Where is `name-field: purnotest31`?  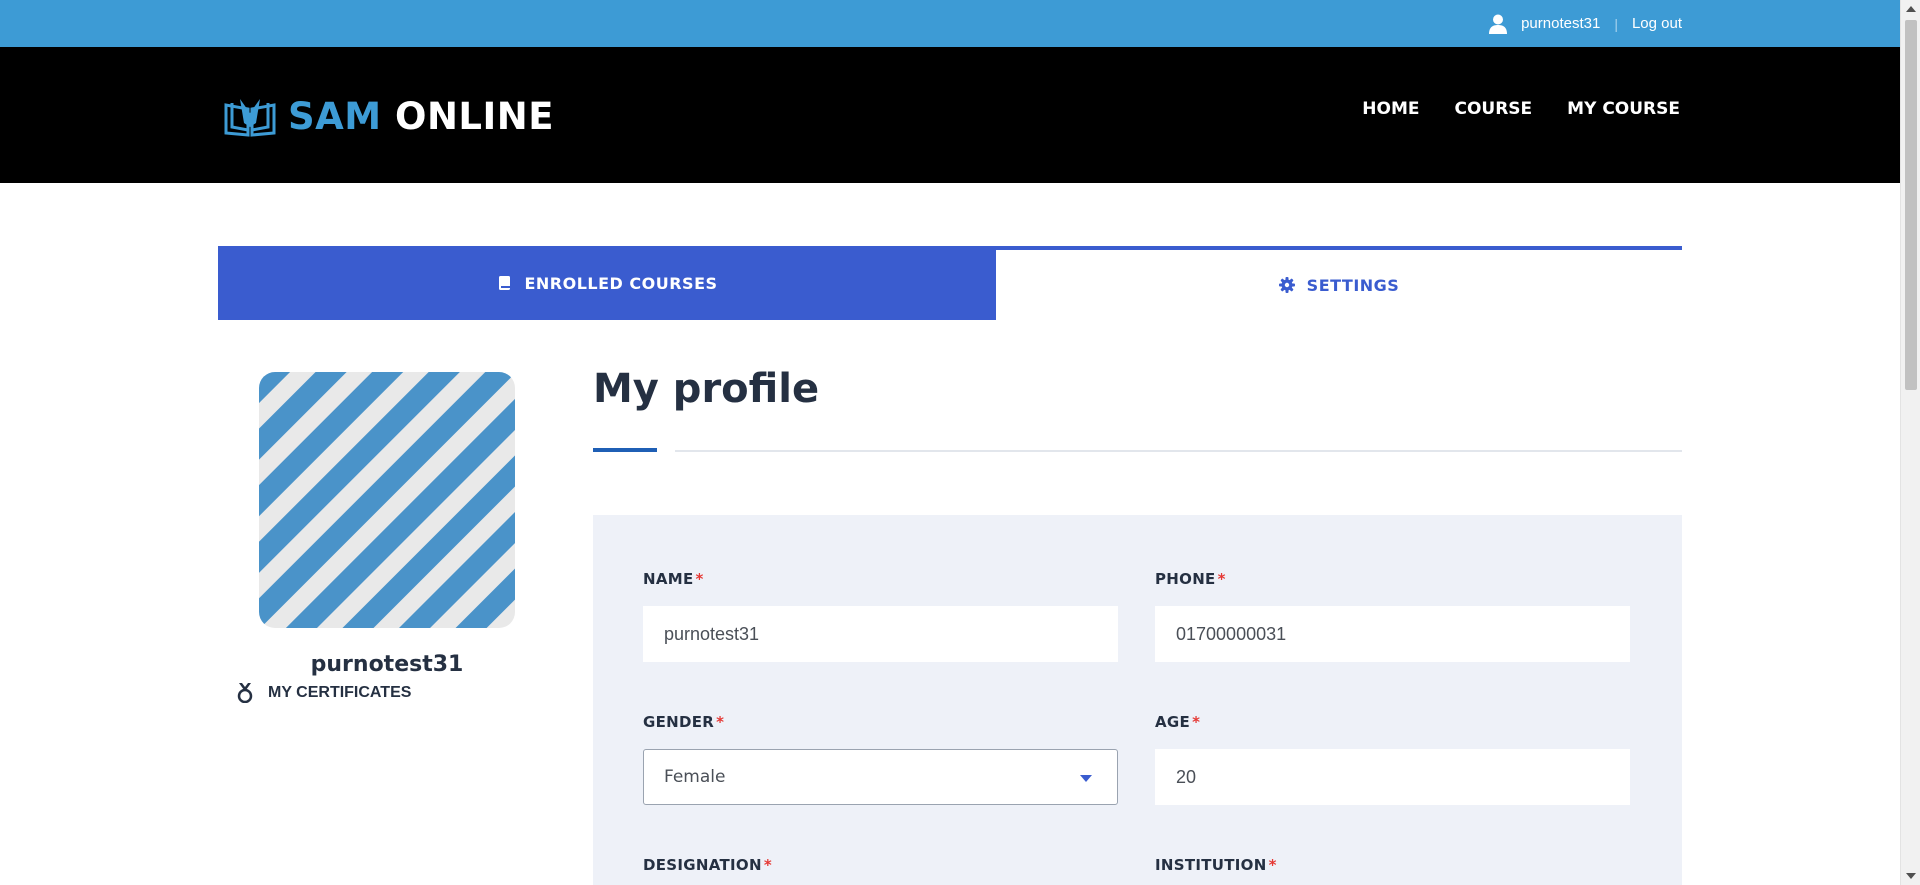 name-field: purnotest31 is located at coordinates (880, 634).